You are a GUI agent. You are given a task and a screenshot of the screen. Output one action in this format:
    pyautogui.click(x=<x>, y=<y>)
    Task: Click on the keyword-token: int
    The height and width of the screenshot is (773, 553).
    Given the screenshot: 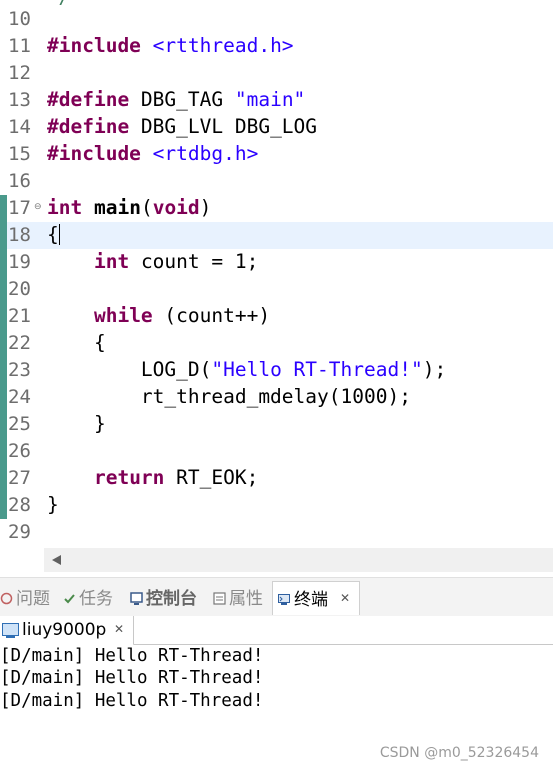 What is the action you would take?
    pyautogui.click(x=111, y=261)
    